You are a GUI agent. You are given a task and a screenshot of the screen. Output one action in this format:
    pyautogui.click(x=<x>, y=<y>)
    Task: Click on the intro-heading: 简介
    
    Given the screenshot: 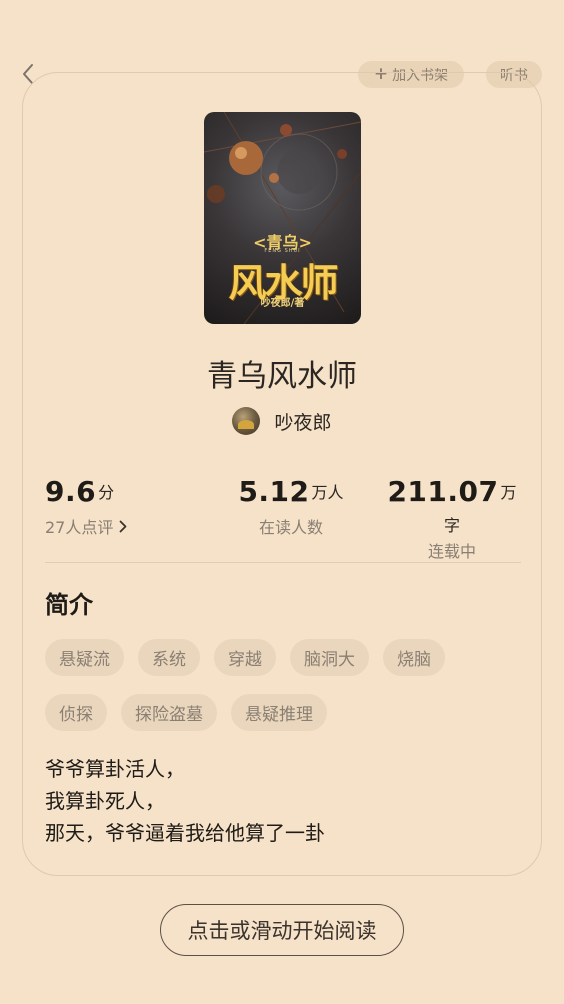 What is the action you would take?
    pyautogui.click(x=69, y=605)
    